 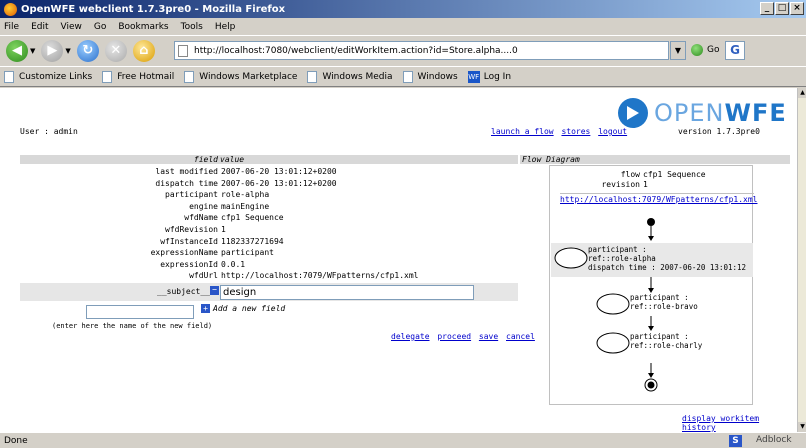 I want to click on field-row: last modified 2007-06-20 13:01:12+0200, so click(x=269, y=171).